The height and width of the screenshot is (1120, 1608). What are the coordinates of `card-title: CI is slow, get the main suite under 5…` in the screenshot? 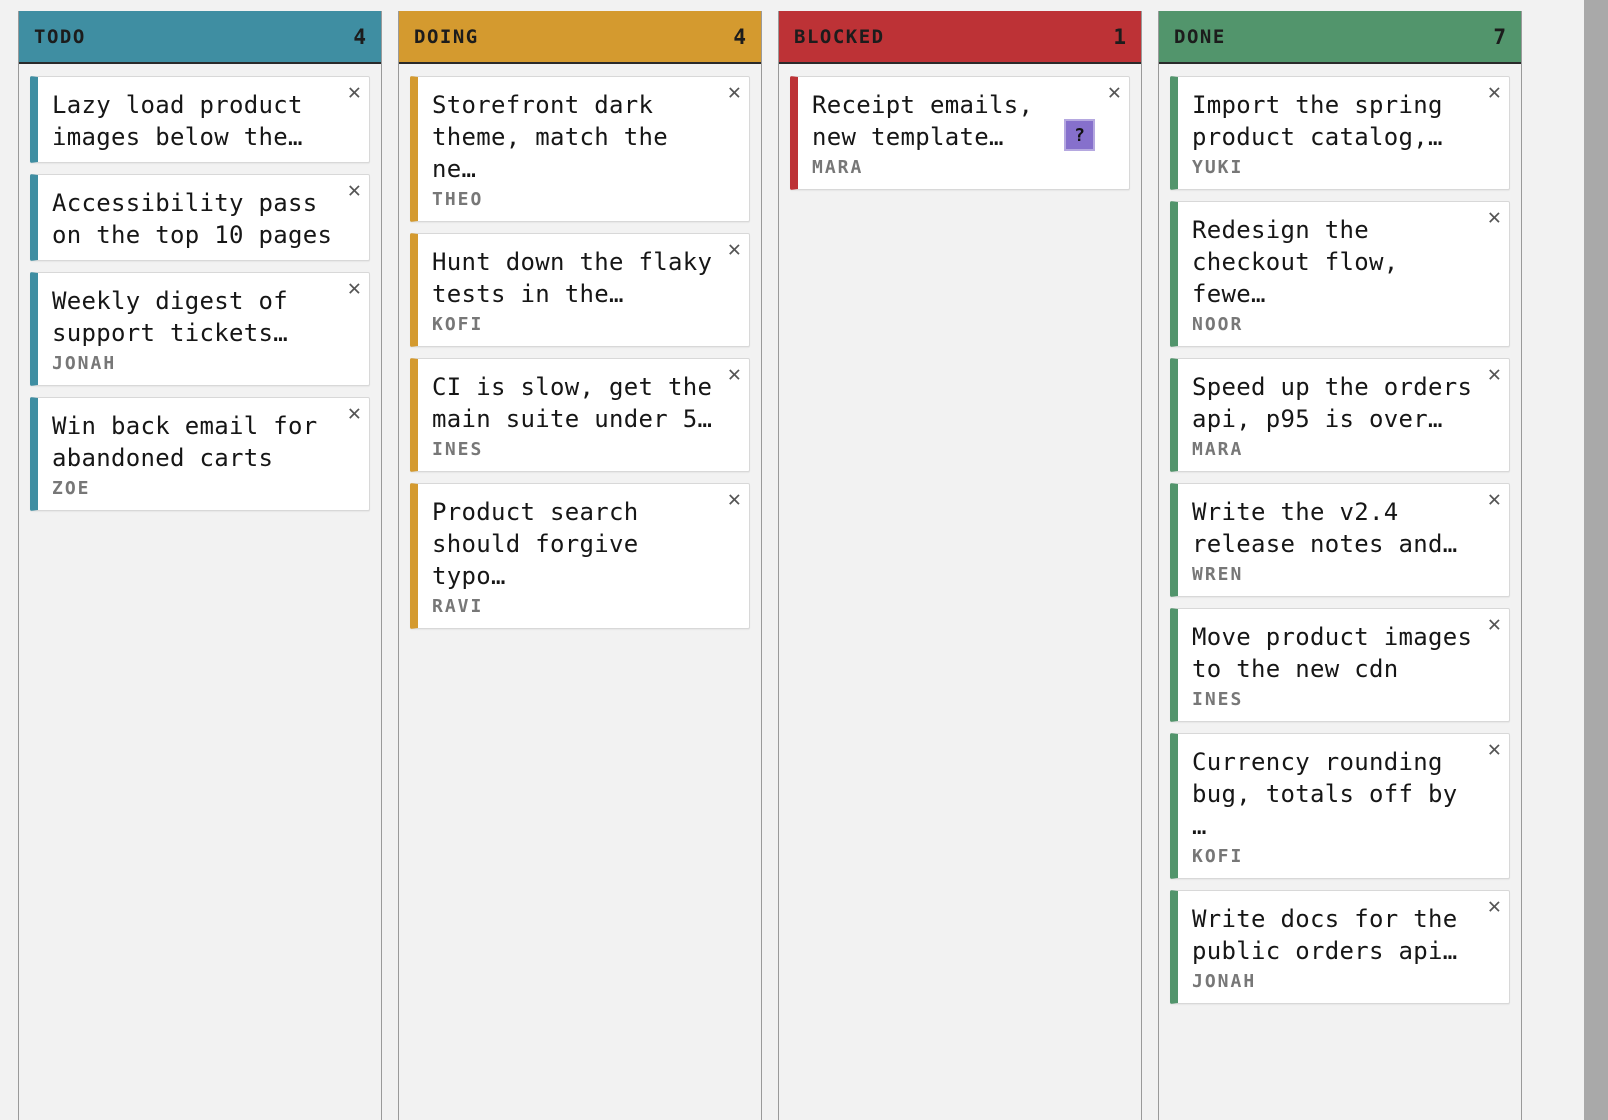 It's located at (572, 403).